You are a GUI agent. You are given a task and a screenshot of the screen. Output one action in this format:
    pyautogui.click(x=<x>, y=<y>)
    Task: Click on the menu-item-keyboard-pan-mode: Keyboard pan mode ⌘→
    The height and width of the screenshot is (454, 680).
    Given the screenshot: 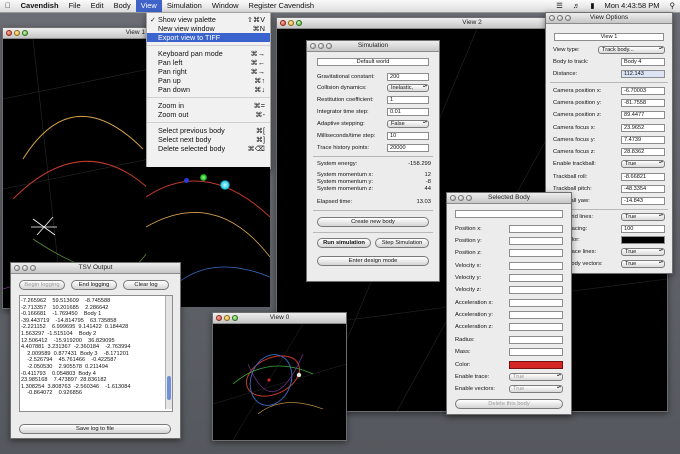 What is the action you would take?
    pyautogui.click(x=208, y=53)
    